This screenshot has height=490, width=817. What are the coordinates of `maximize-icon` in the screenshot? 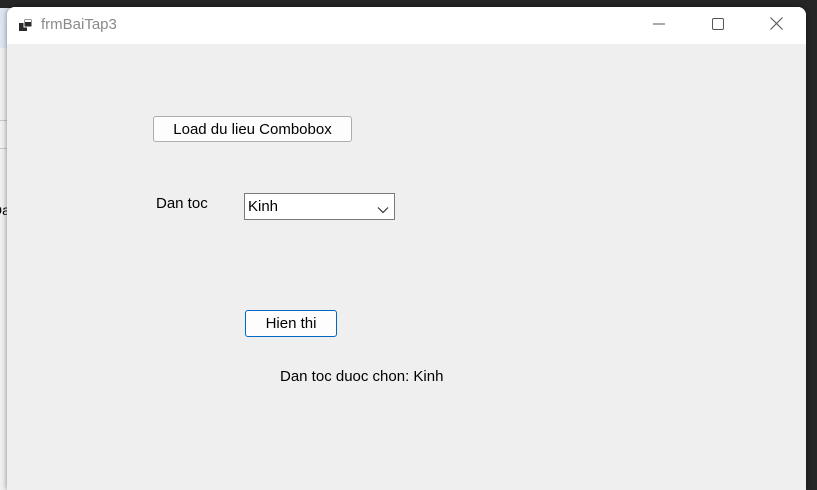 It's located at (718, 26).